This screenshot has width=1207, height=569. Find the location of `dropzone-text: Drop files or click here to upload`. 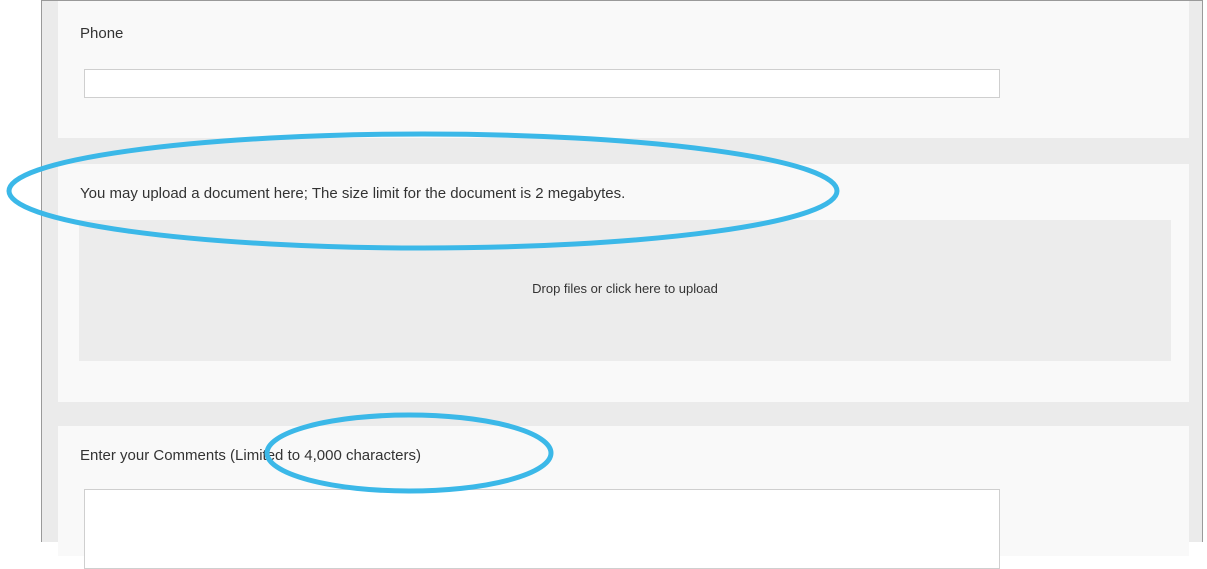

dropzone-text: Drop files or click here to upload is located at coordinates (625, 288).